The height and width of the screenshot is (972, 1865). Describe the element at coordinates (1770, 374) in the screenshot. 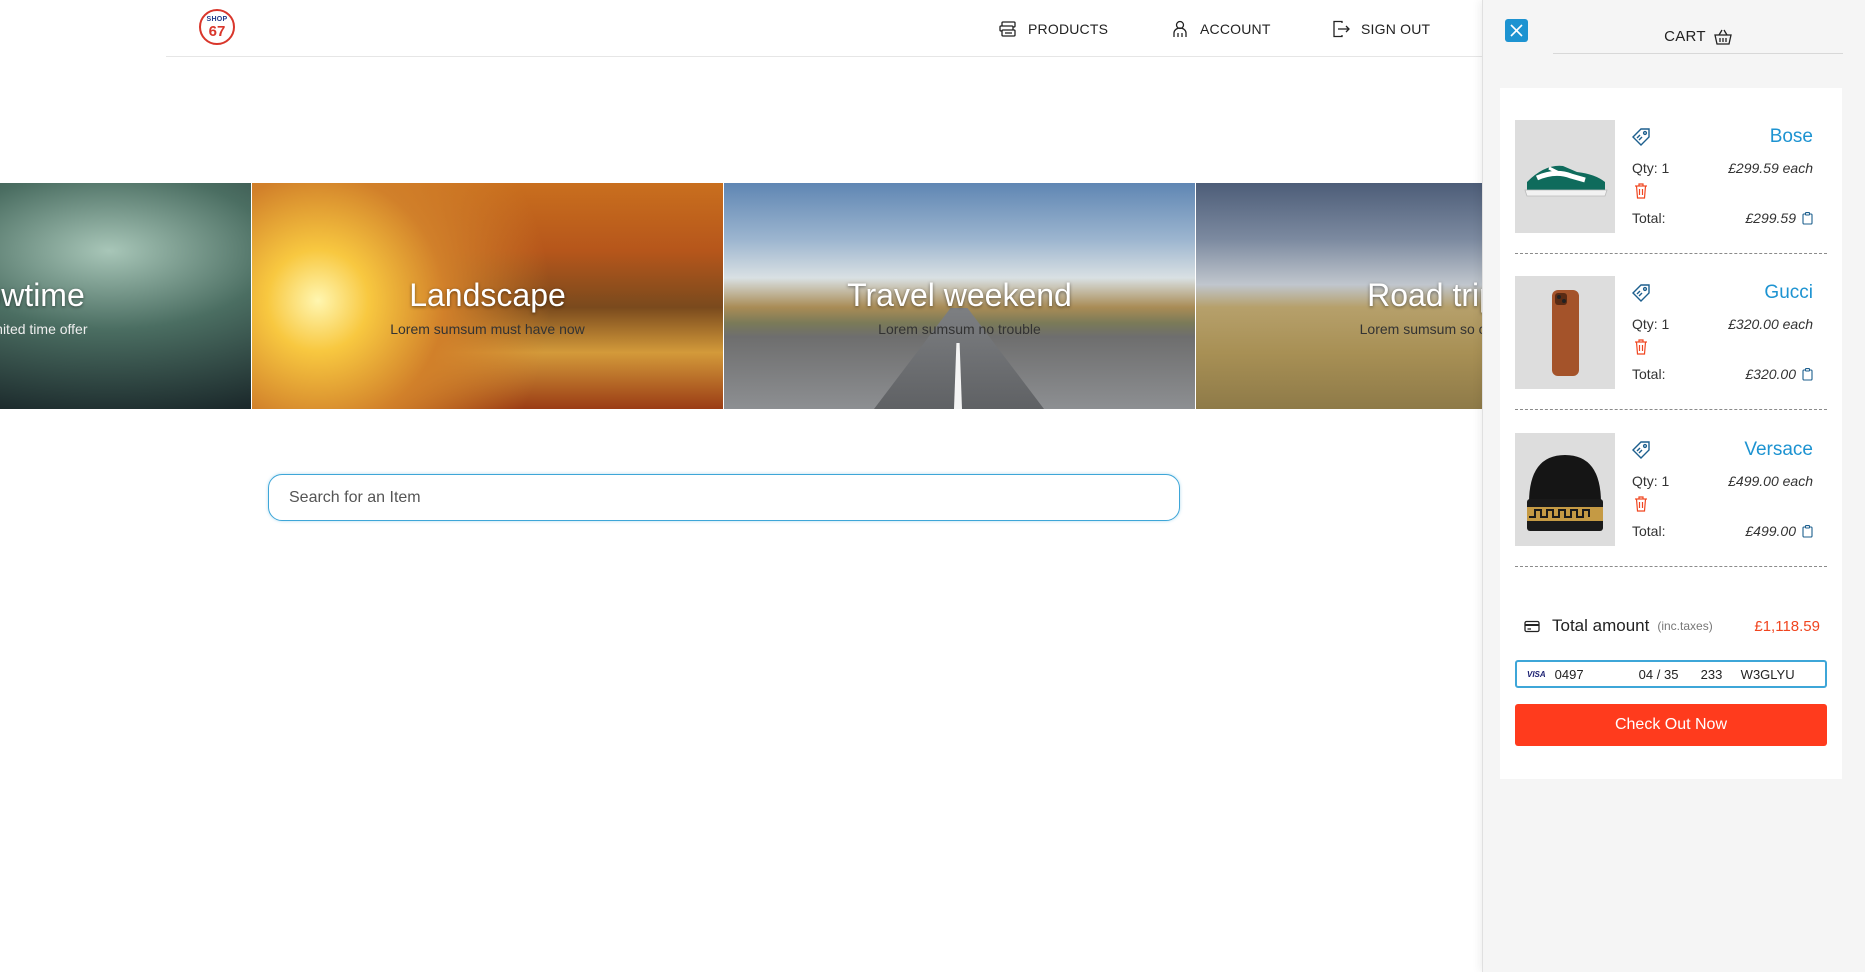

I see `item-total-amount: £320.00` at that location.